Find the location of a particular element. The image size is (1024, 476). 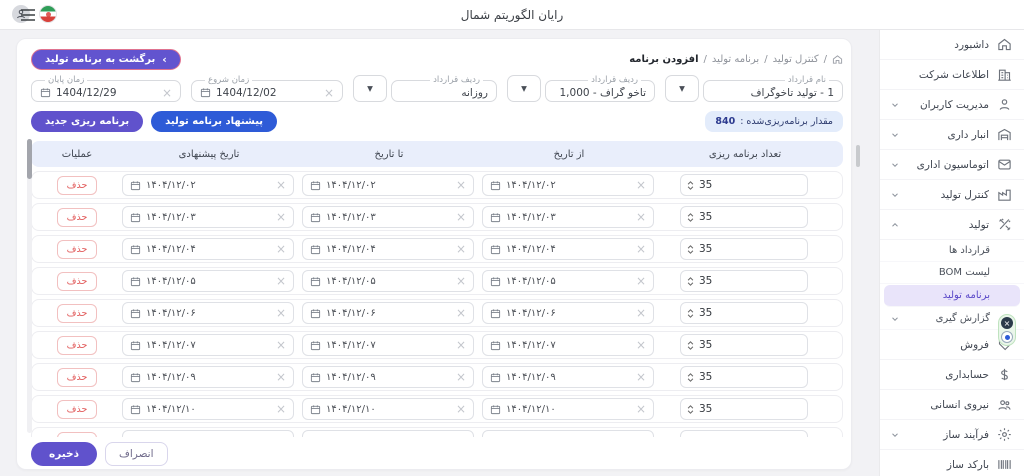

period-select: ردیف قرارداد روزانه is located at coordinates (444, 89).